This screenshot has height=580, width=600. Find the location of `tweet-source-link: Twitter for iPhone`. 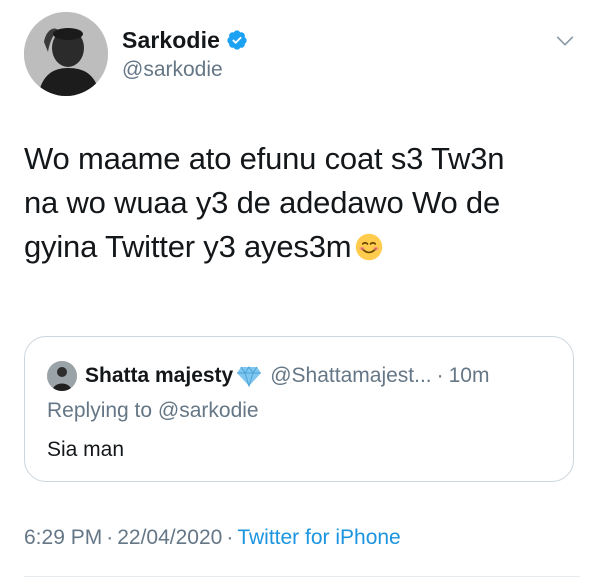

tweet-source-link: Twitter for iPhone is located at coordinates (318, 537).